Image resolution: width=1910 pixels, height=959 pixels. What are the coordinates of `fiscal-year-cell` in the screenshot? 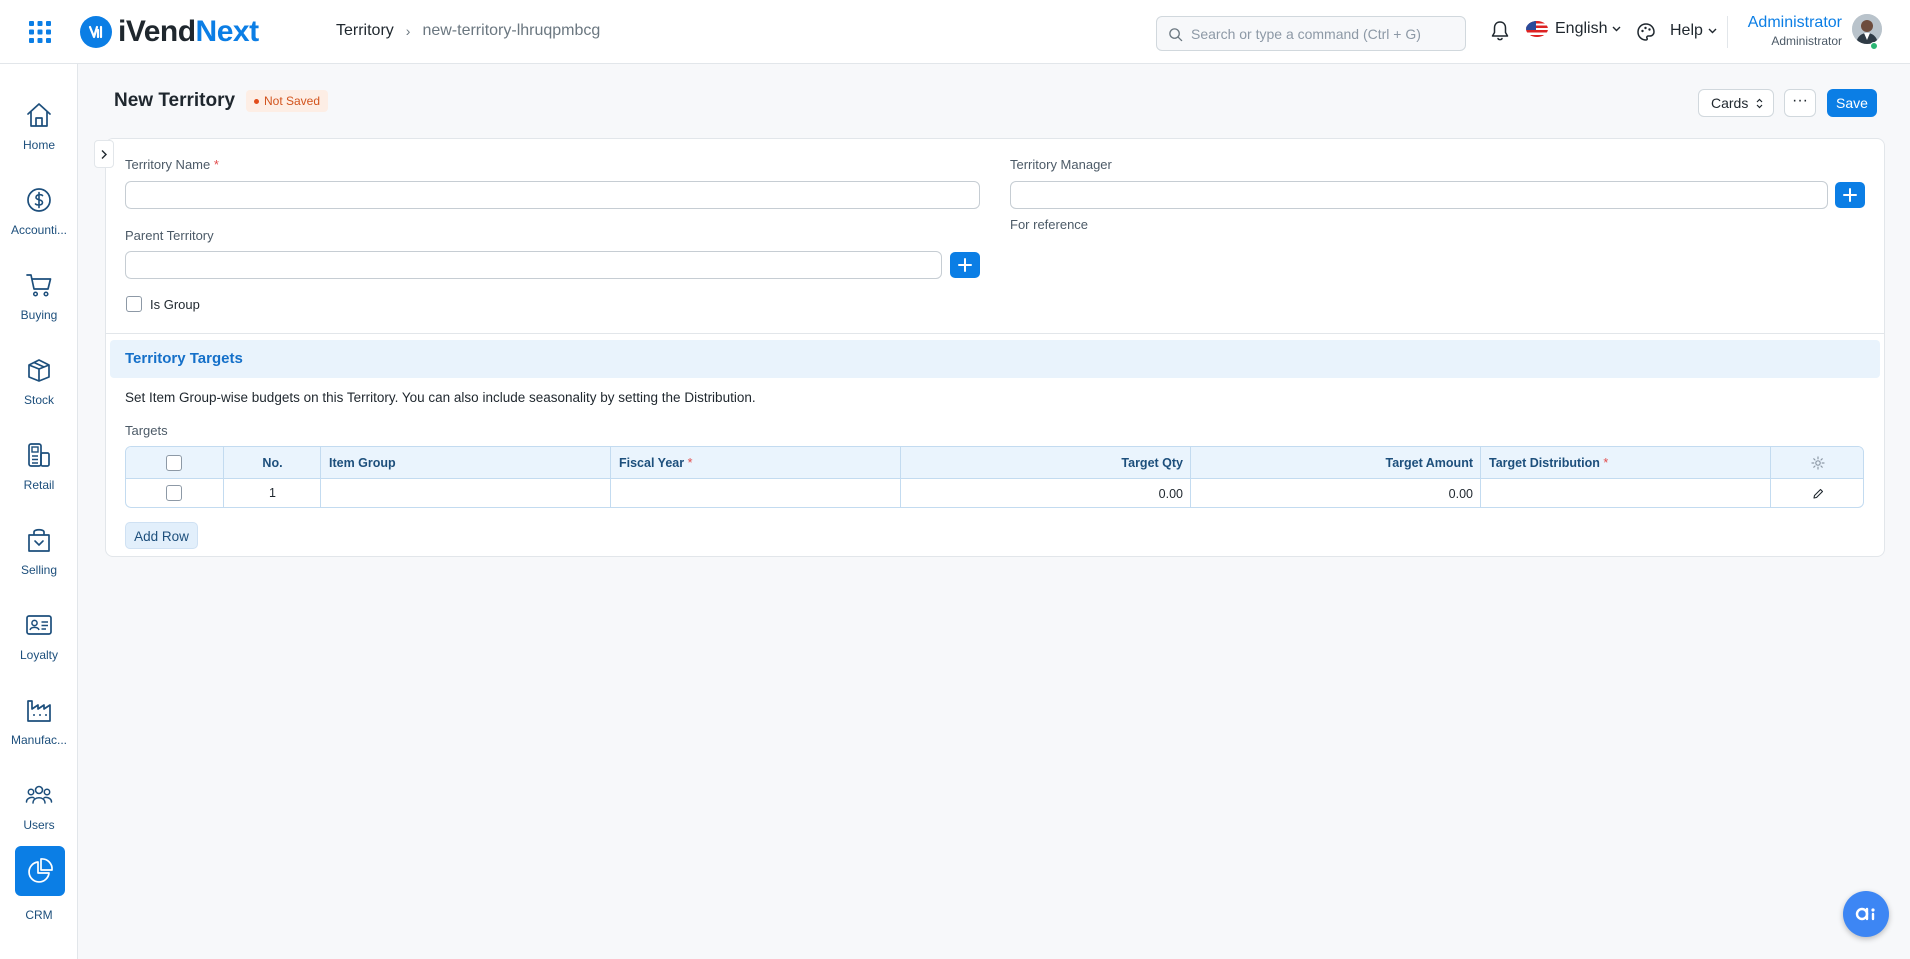 It's located at (756, 493).